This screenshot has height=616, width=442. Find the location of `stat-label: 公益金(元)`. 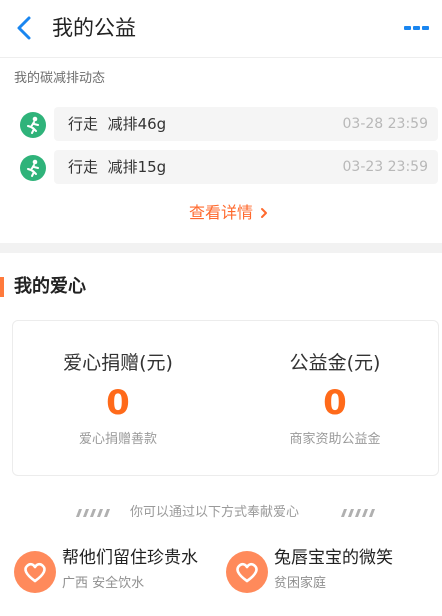

stat-label: 公益金(元) is located at coordinates (335, 363).